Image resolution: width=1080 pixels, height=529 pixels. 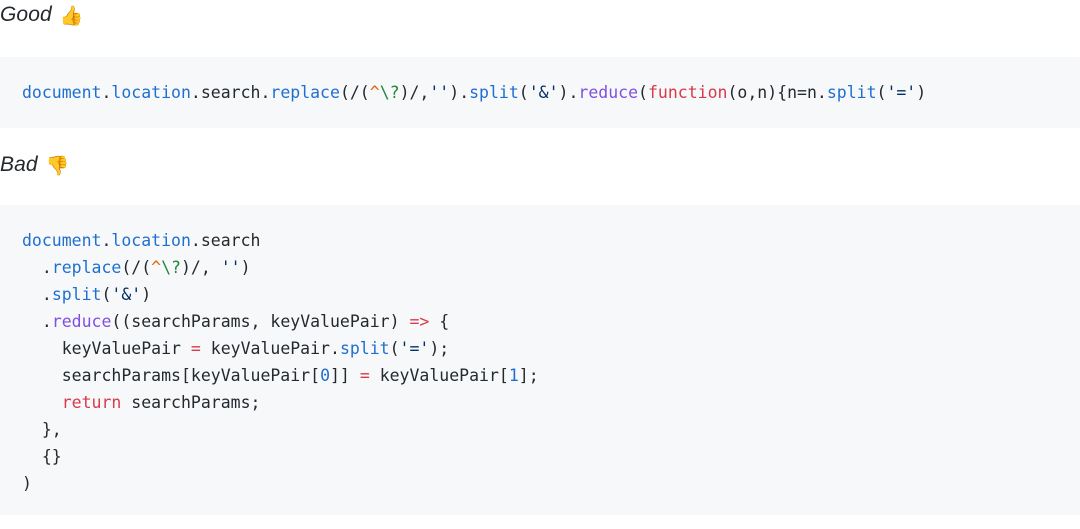 What do you see at coordinates (551, 240) in the screenshot?
I see `code-line: document.location.search` at bounding box center [551, 240].